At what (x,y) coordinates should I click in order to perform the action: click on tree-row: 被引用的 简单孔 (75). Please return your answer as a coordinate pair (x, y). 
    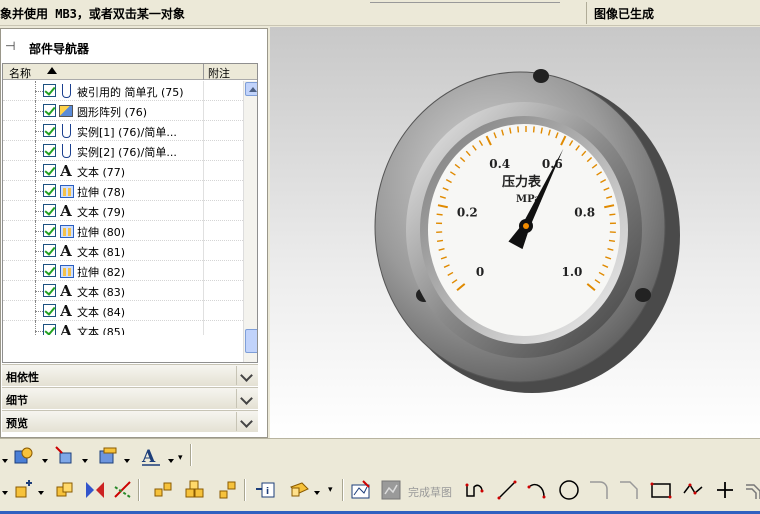
    Looking at the image, I should click on (123, 91).